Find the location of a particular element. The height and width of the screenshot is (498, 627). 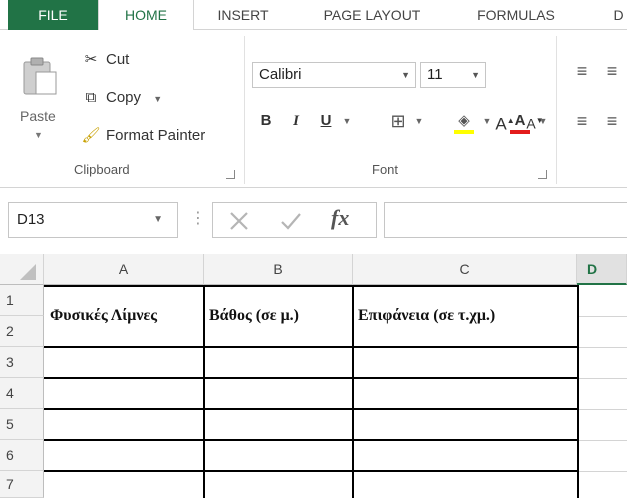

font-color-icon: A is located at coordinates (520, 120).